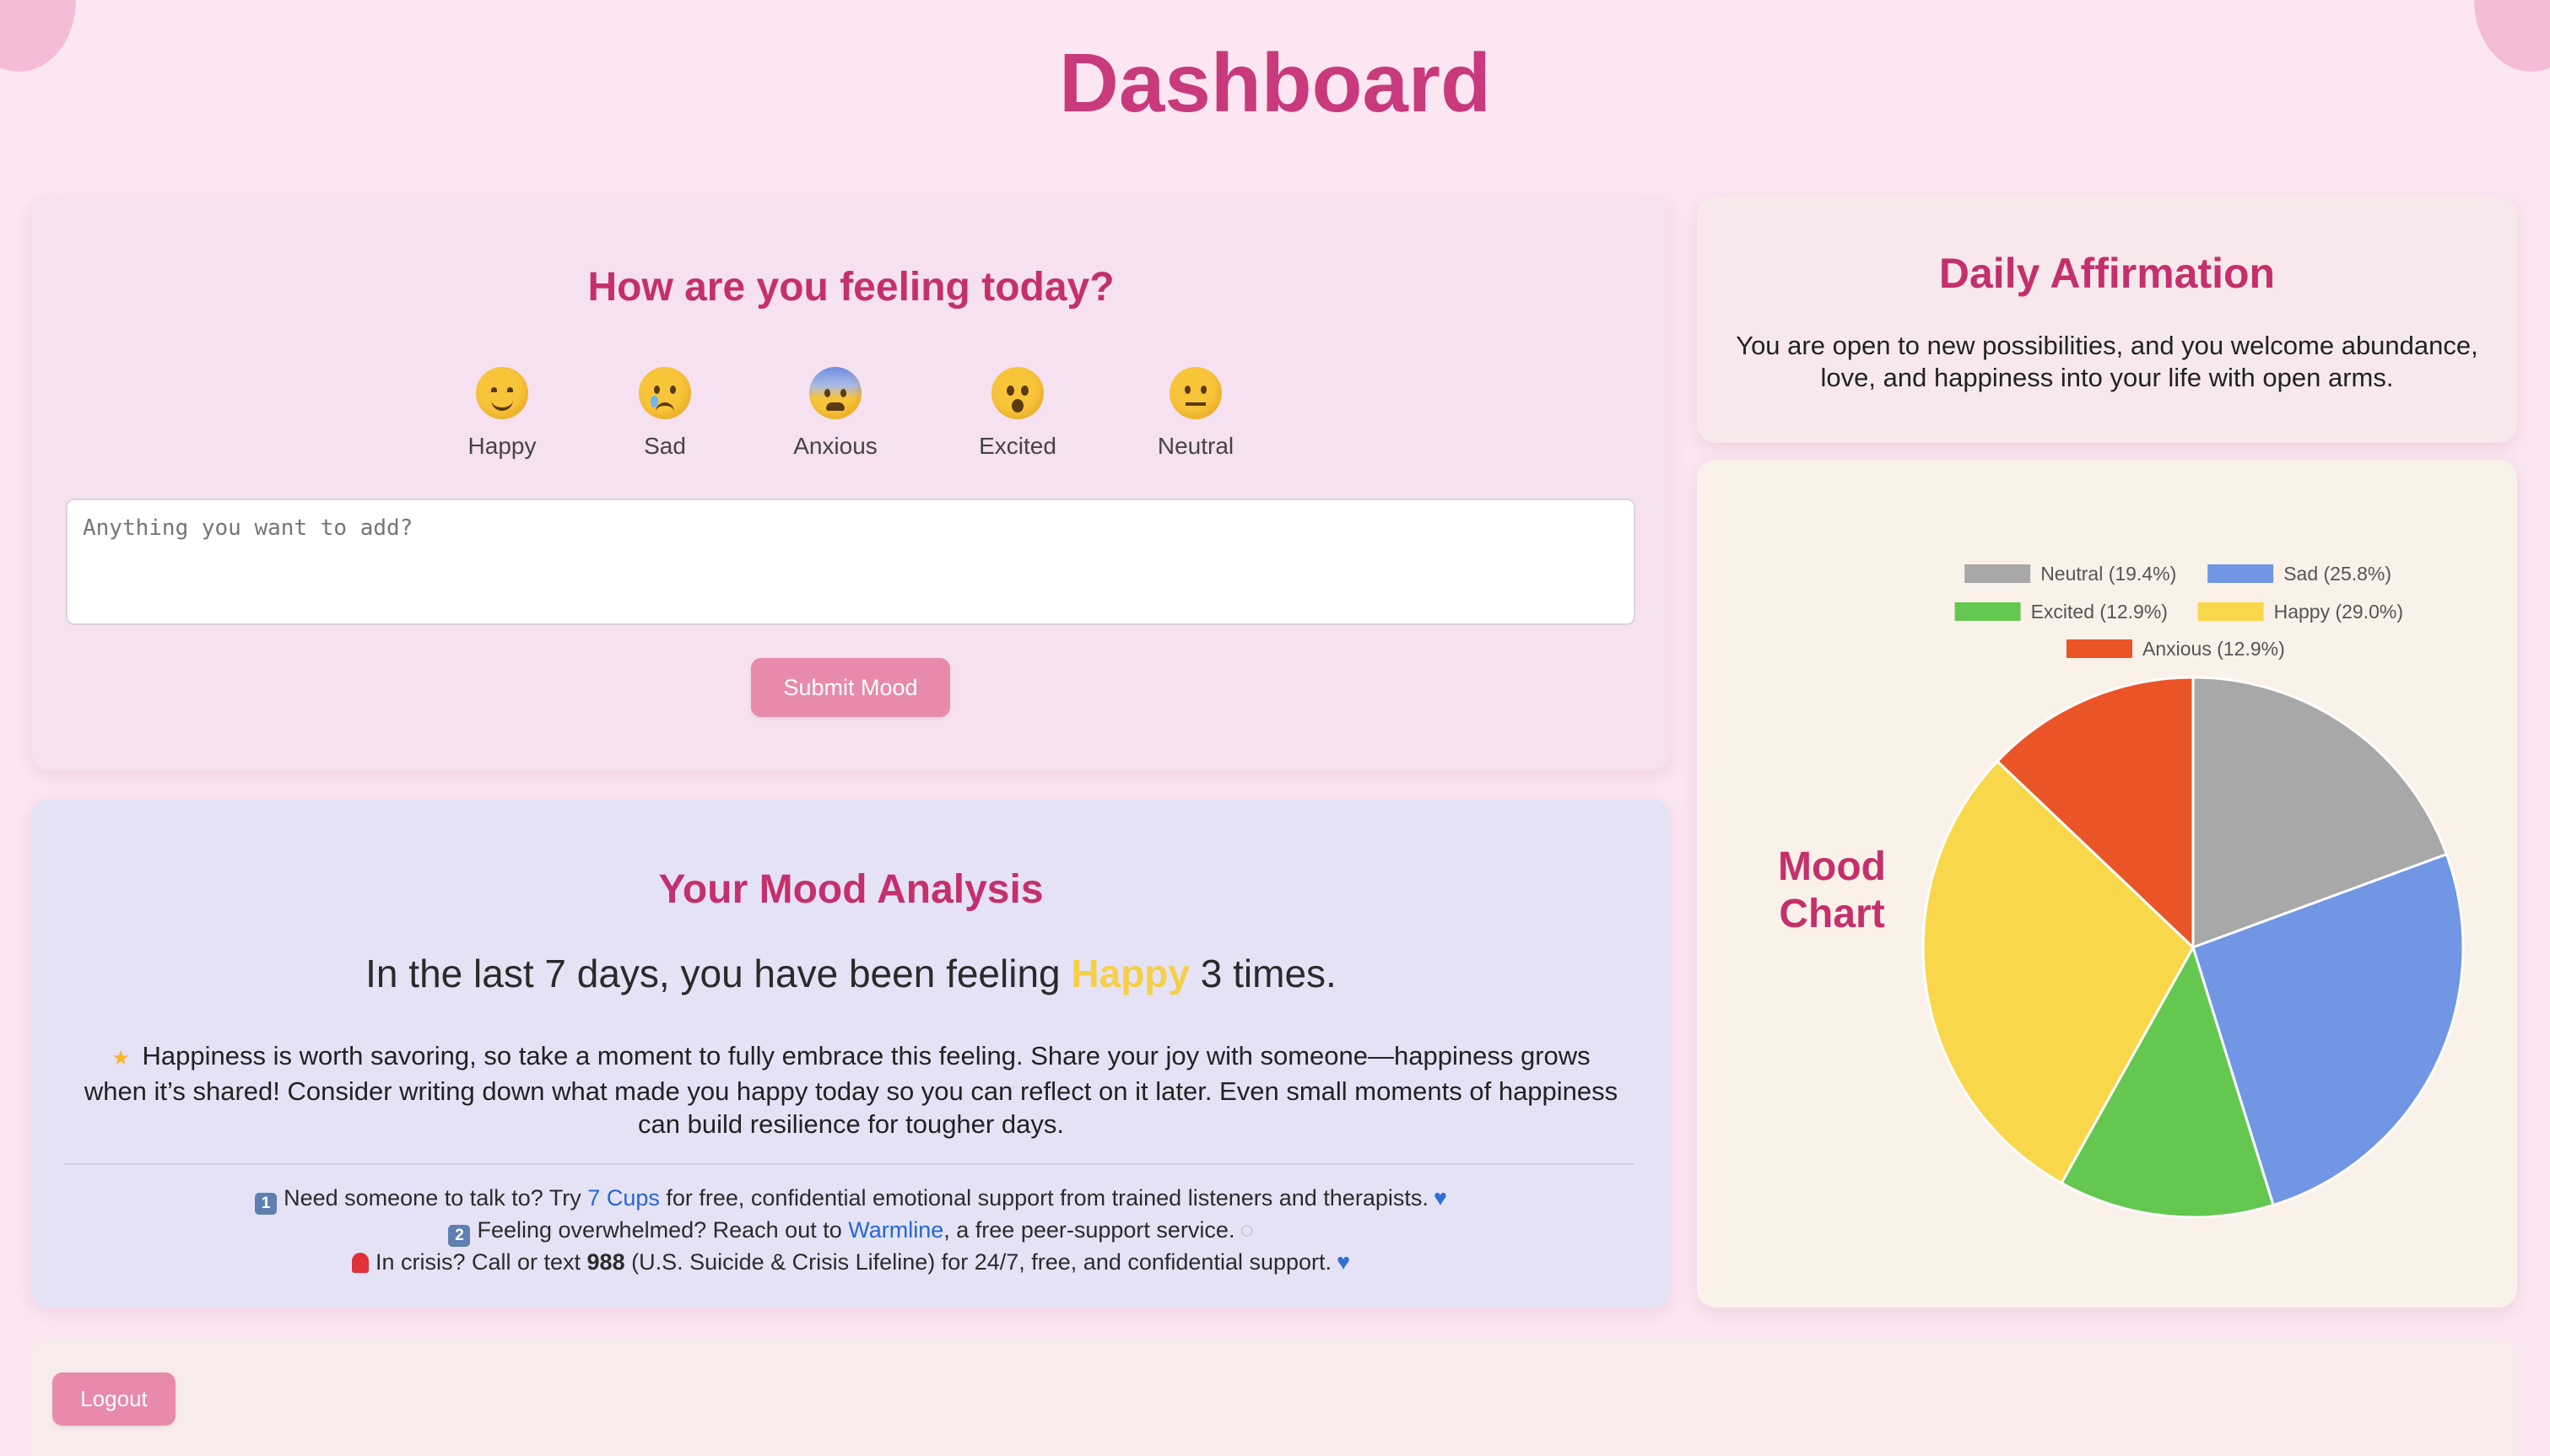  I want to click on mood-label: Happy, so click(502, 446).